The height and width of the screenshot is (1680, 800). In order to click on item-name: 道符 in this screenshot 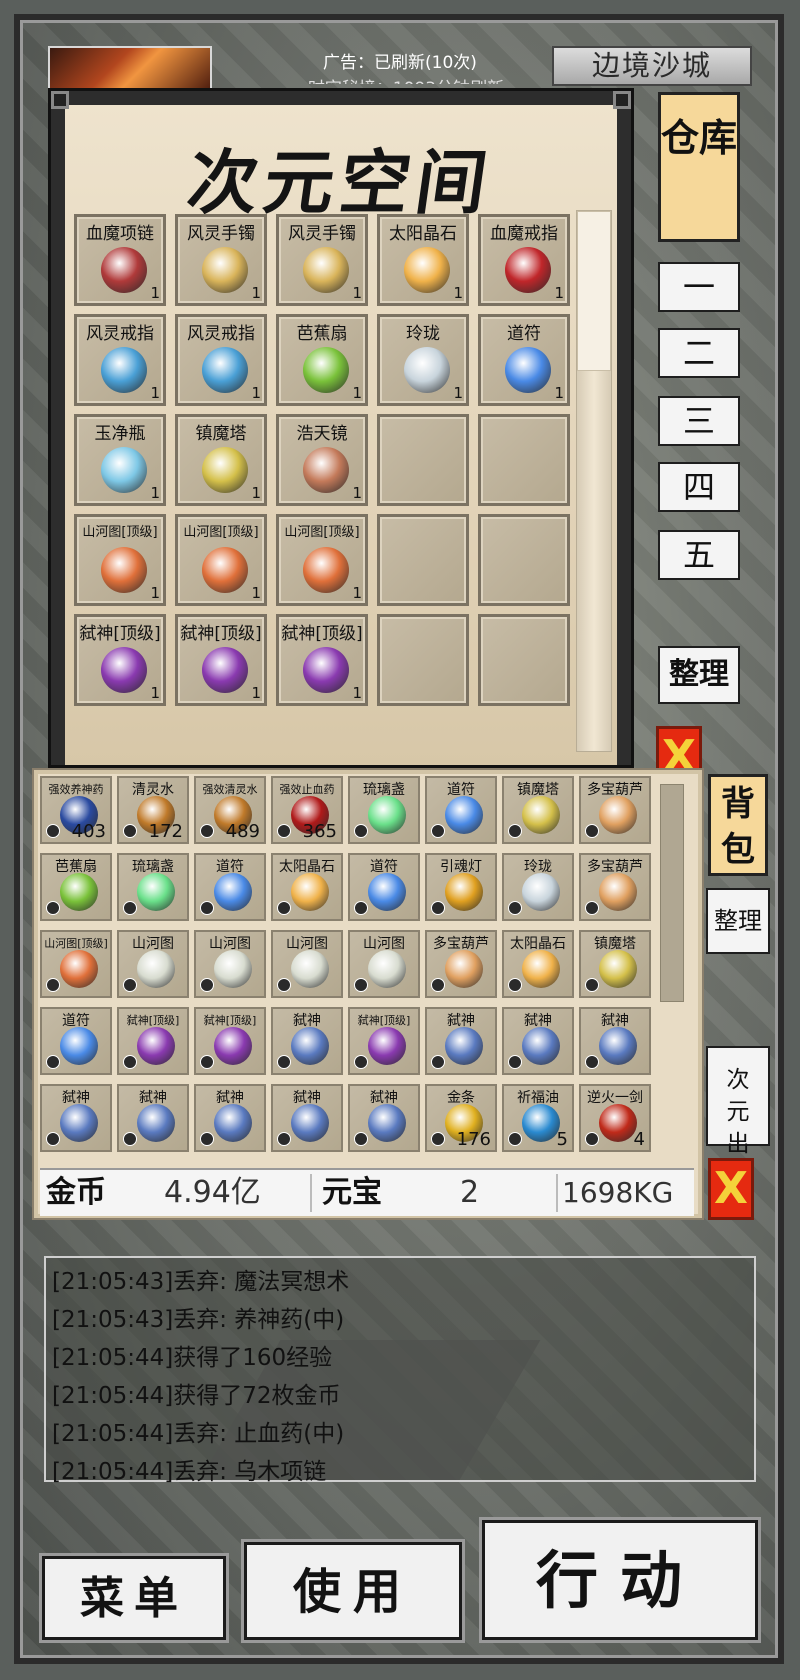, I will do `click(76, 1021)`.